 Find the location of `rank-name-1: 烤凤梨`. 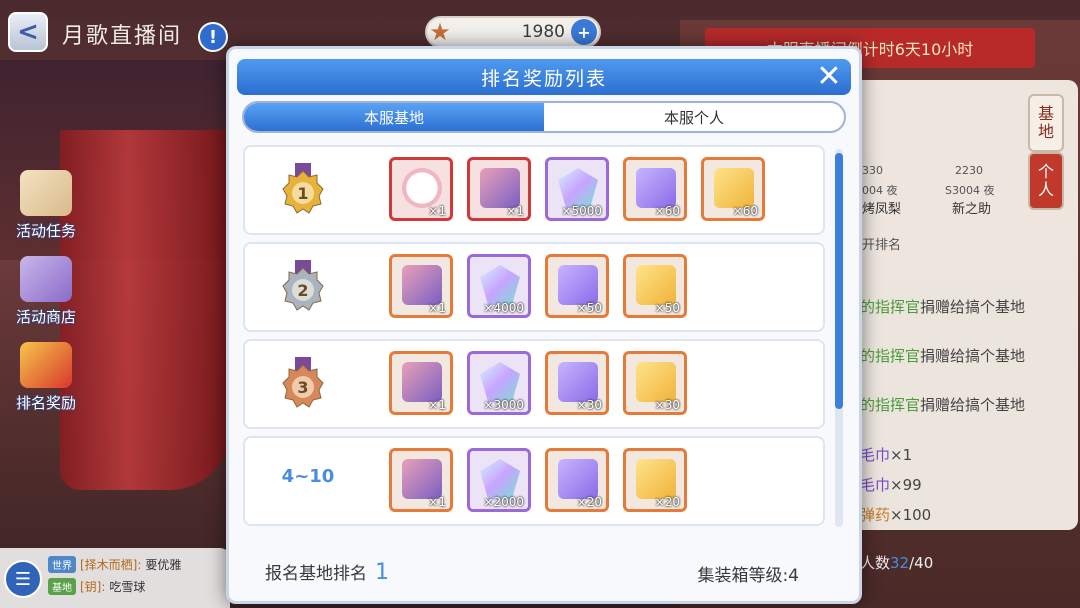

rank-name-1: 烤凤梨 is located at coordinates (882, 209).